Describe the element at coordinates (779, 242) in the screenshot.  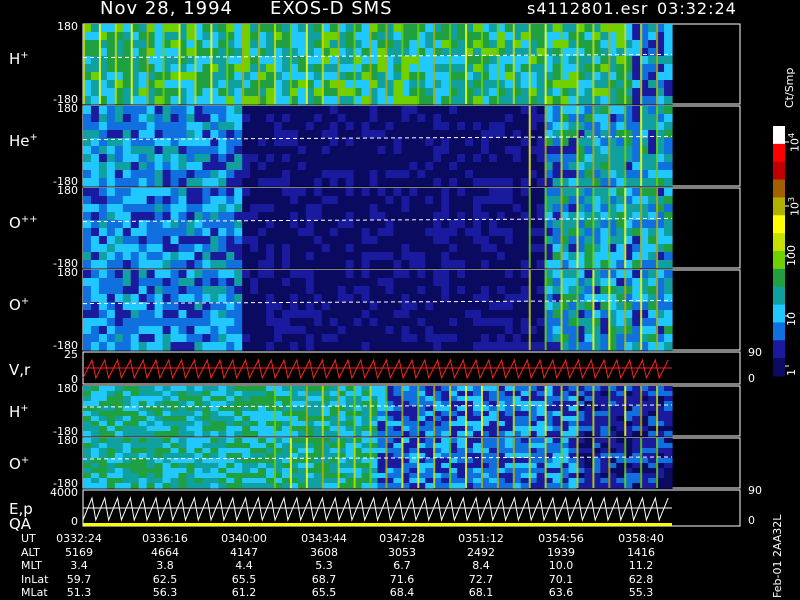
I see `colorbar-segment` at that location.